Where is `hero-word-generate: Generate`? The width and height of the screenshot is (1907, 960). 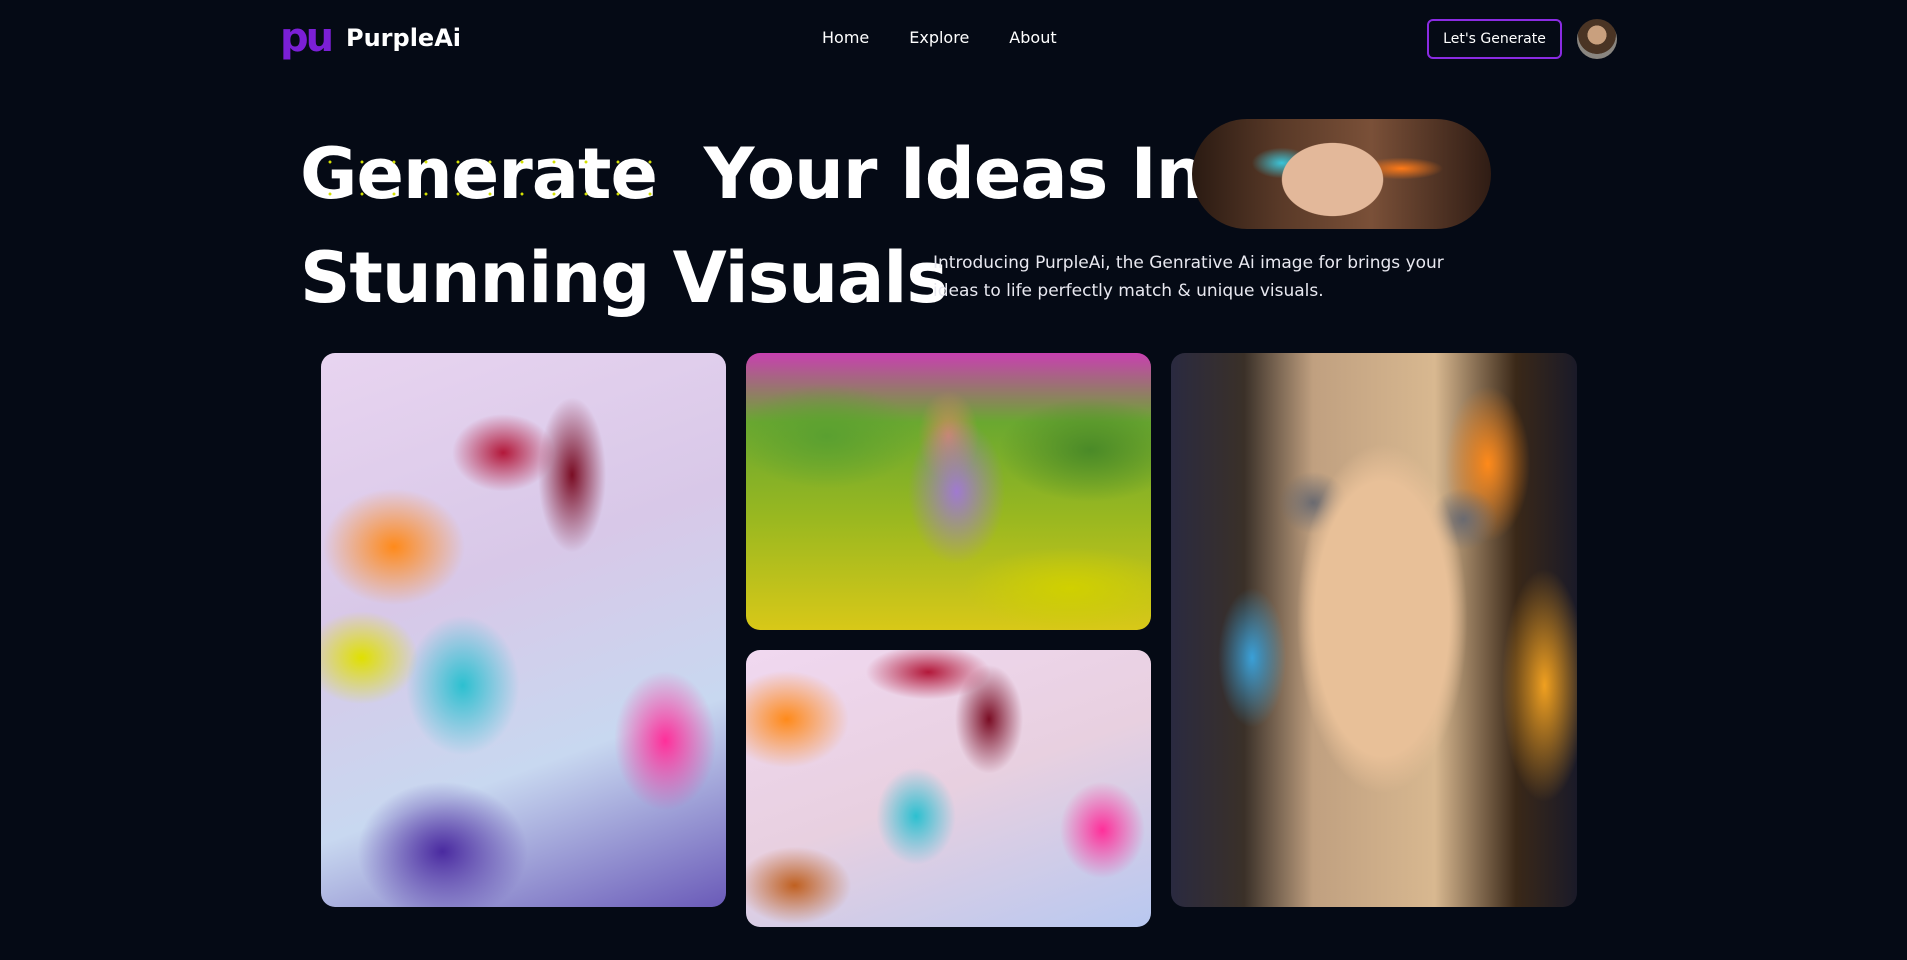 hero-word-generate: Generate is located at coordinates (479, 174).